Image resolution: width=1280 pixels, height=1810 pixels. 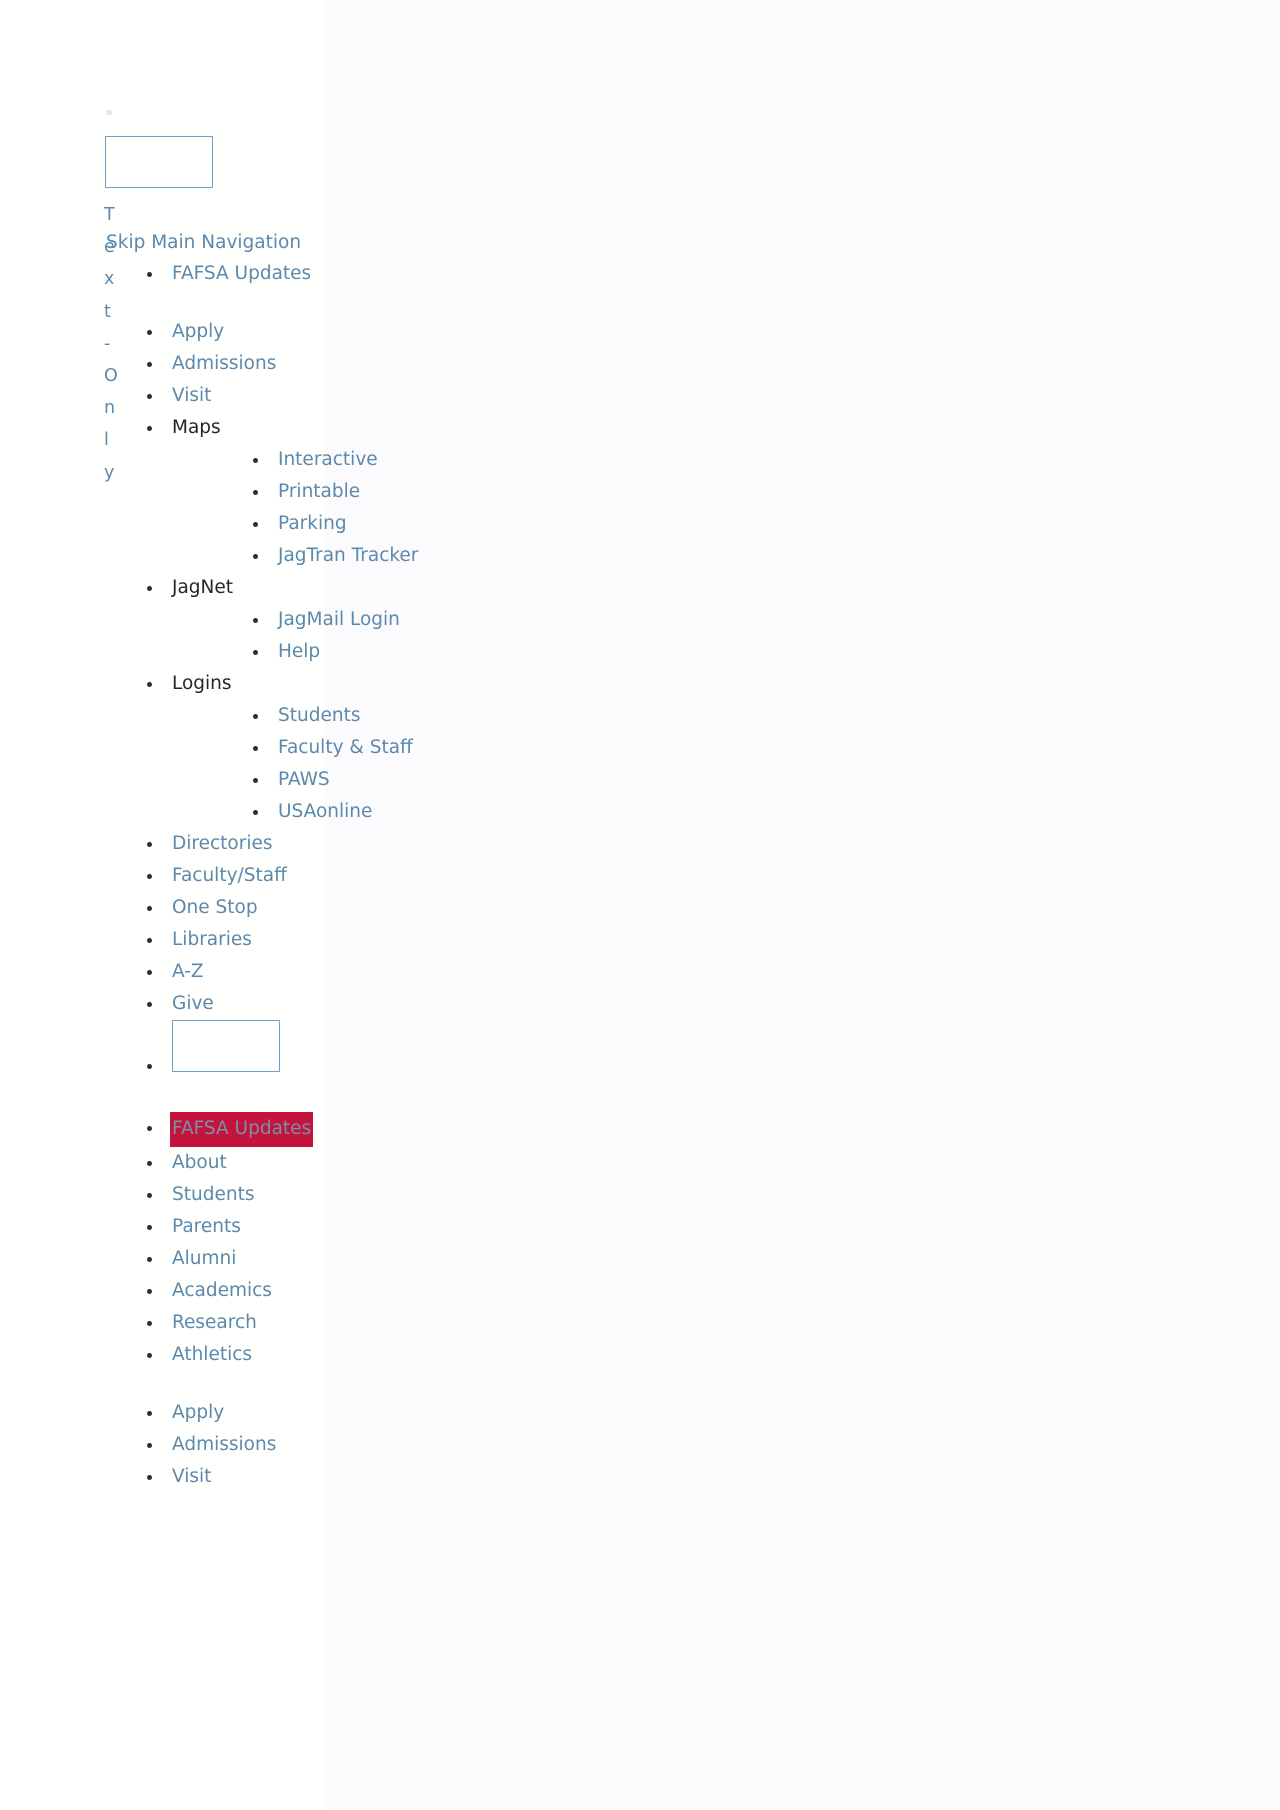 I want to click on search-input-inline, so click(x=226, y=1046).